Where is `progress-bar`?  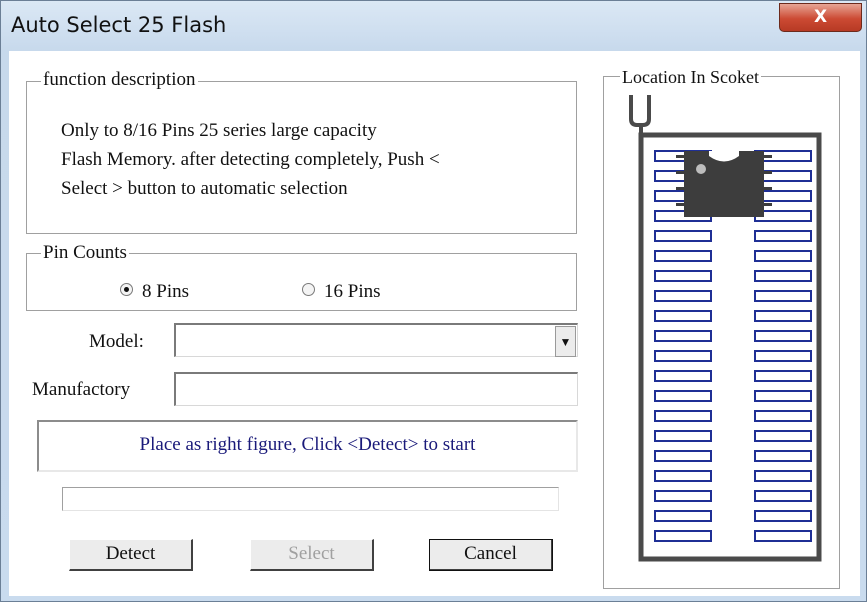 progress-bar is located at coordinates (310, 499).